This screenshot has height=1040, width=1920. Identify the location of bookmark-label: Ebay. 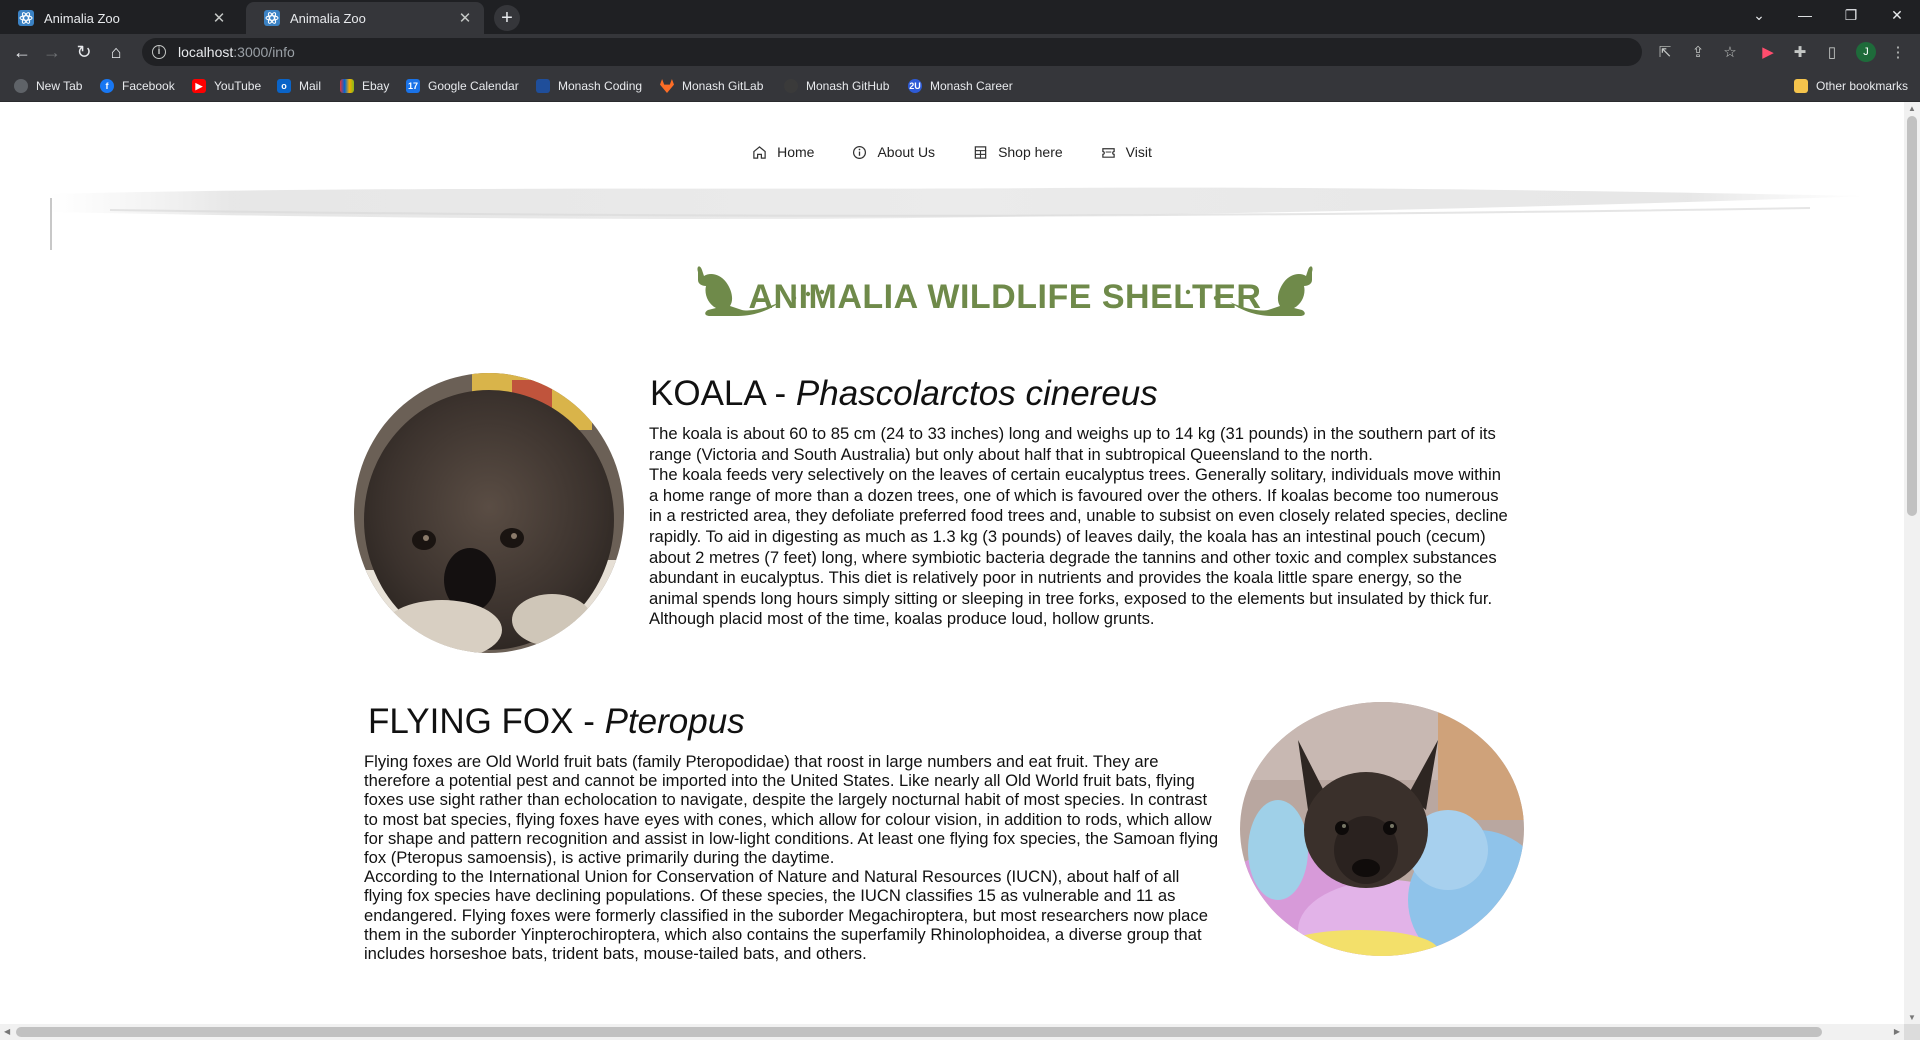
(376, 86).